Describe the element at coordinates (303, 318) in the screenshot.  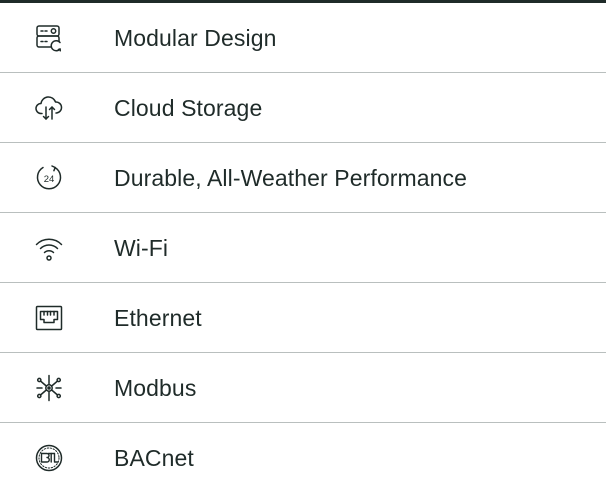
I see `feature-item-ethernet: Ethernet` at that location.